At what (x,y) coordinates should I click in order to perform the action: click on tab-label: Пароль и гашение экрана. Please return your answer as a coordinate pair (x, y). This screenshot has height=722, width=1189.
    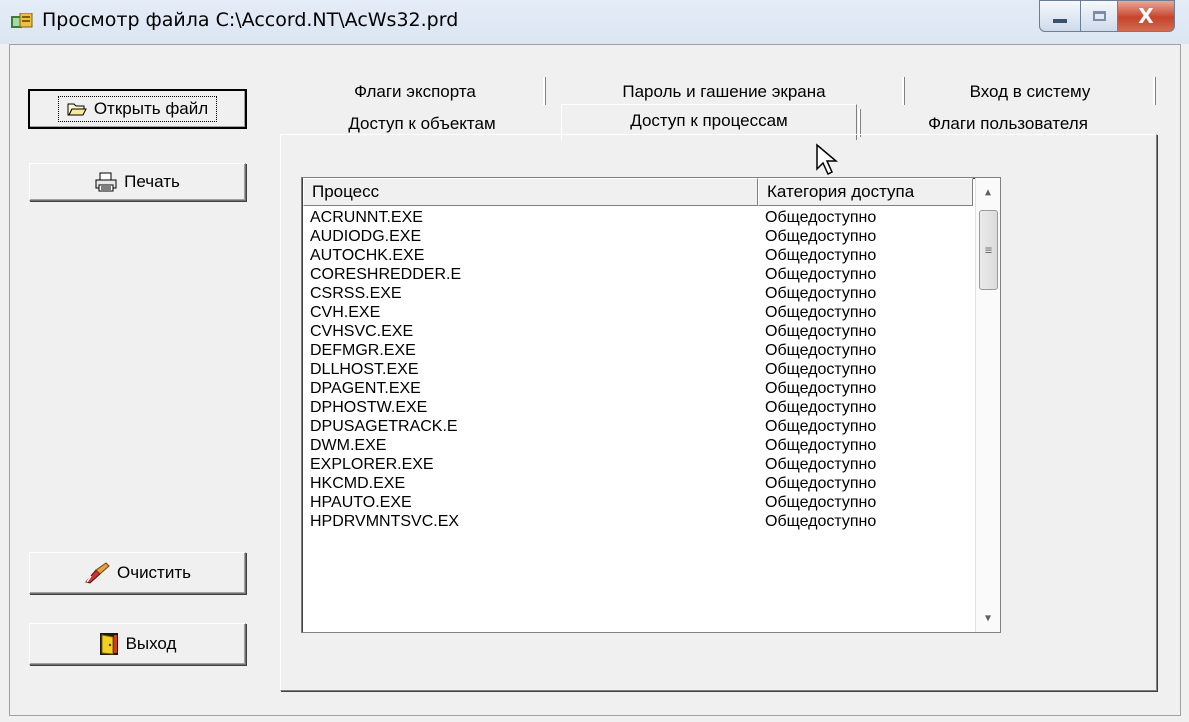
    Looking at the image, I should click on (724, 91).